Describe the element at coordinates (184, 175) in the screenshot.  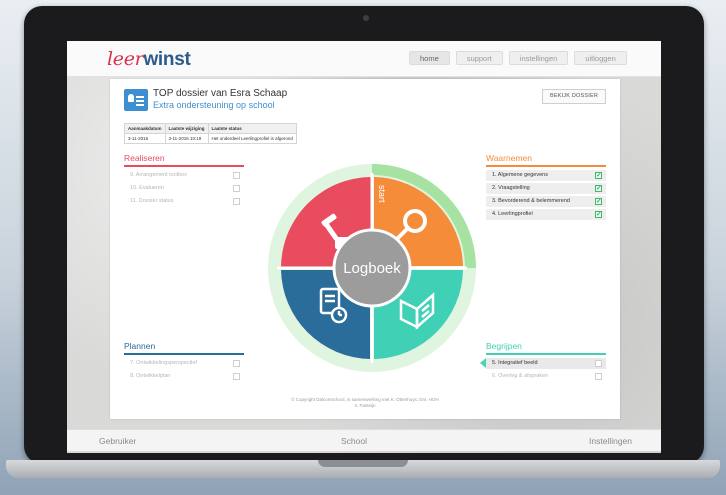
I see `step-item-9: 9. Arrangement toolbox` at that location.